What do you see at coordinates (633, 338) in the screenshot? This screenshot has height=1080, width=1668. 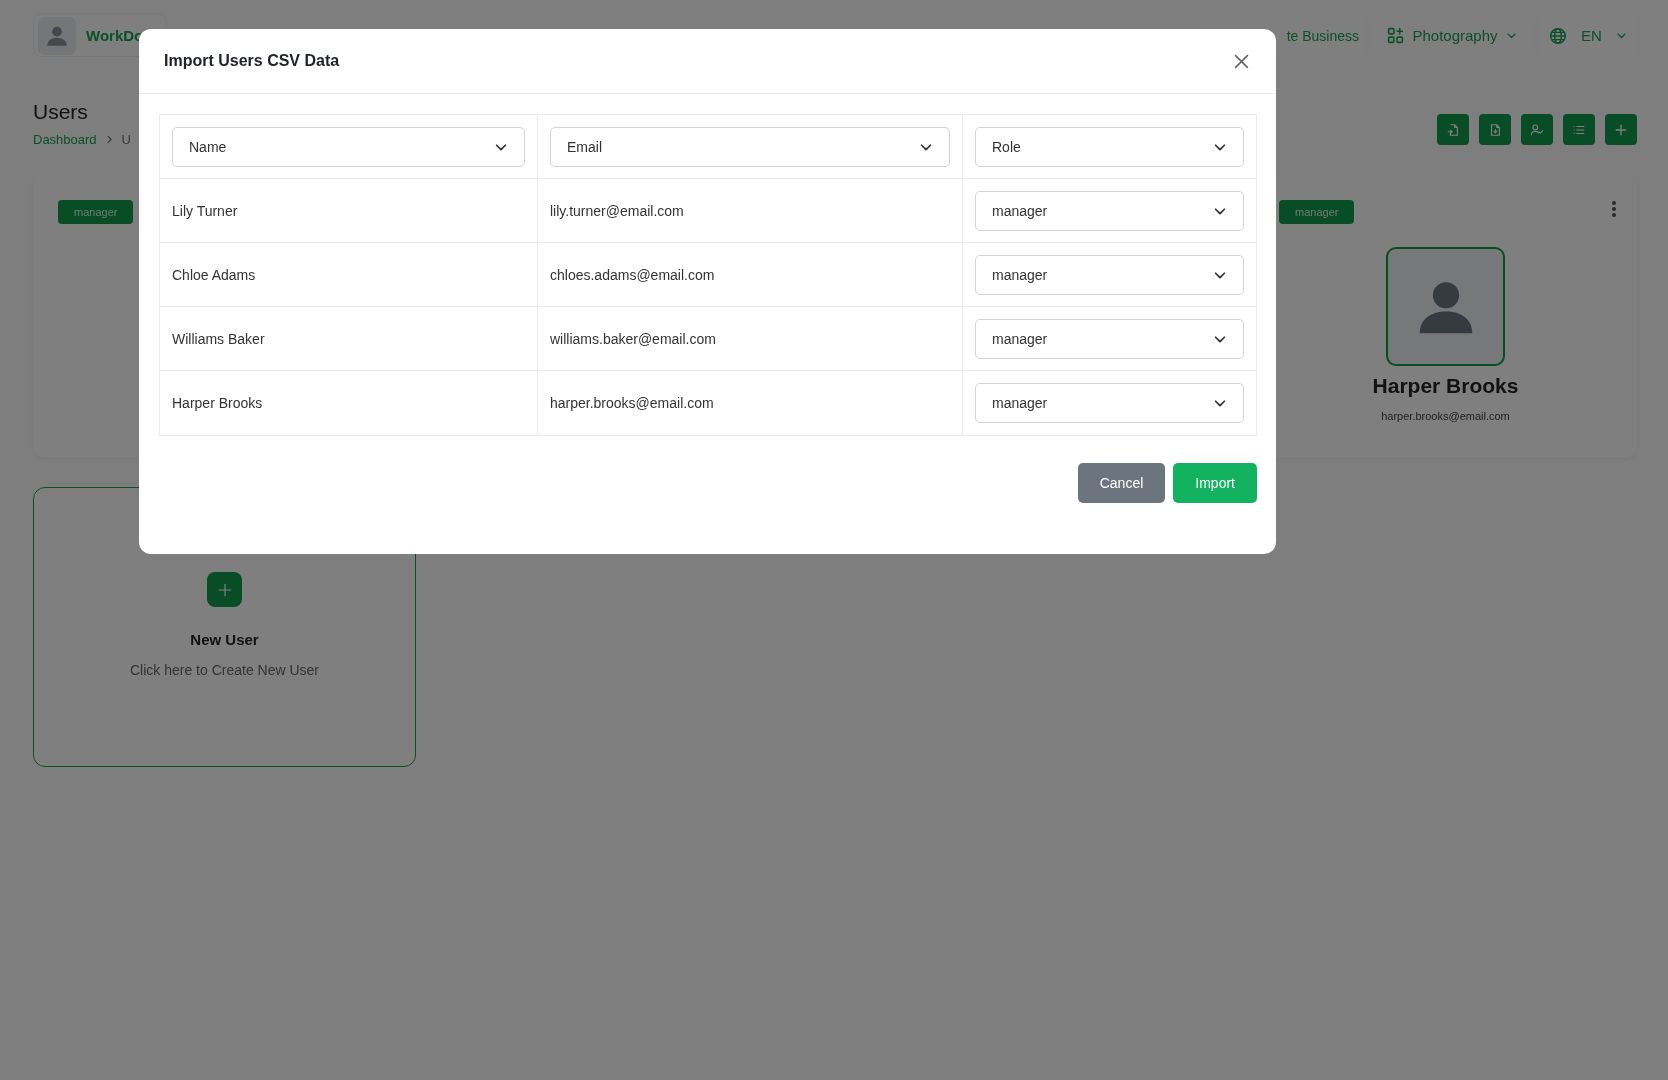 I see `table-cell: williams.baker@email.com` at bounding box center [633, 338].